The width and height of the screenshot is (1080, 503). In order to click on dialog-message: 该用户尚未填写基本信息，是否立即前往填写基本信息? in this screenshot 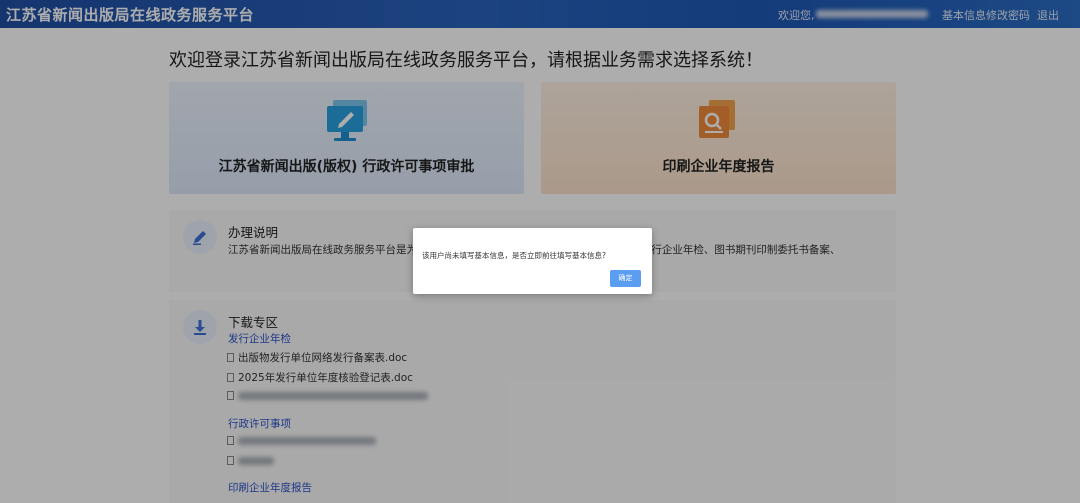, I will do `click(514, 255)`.